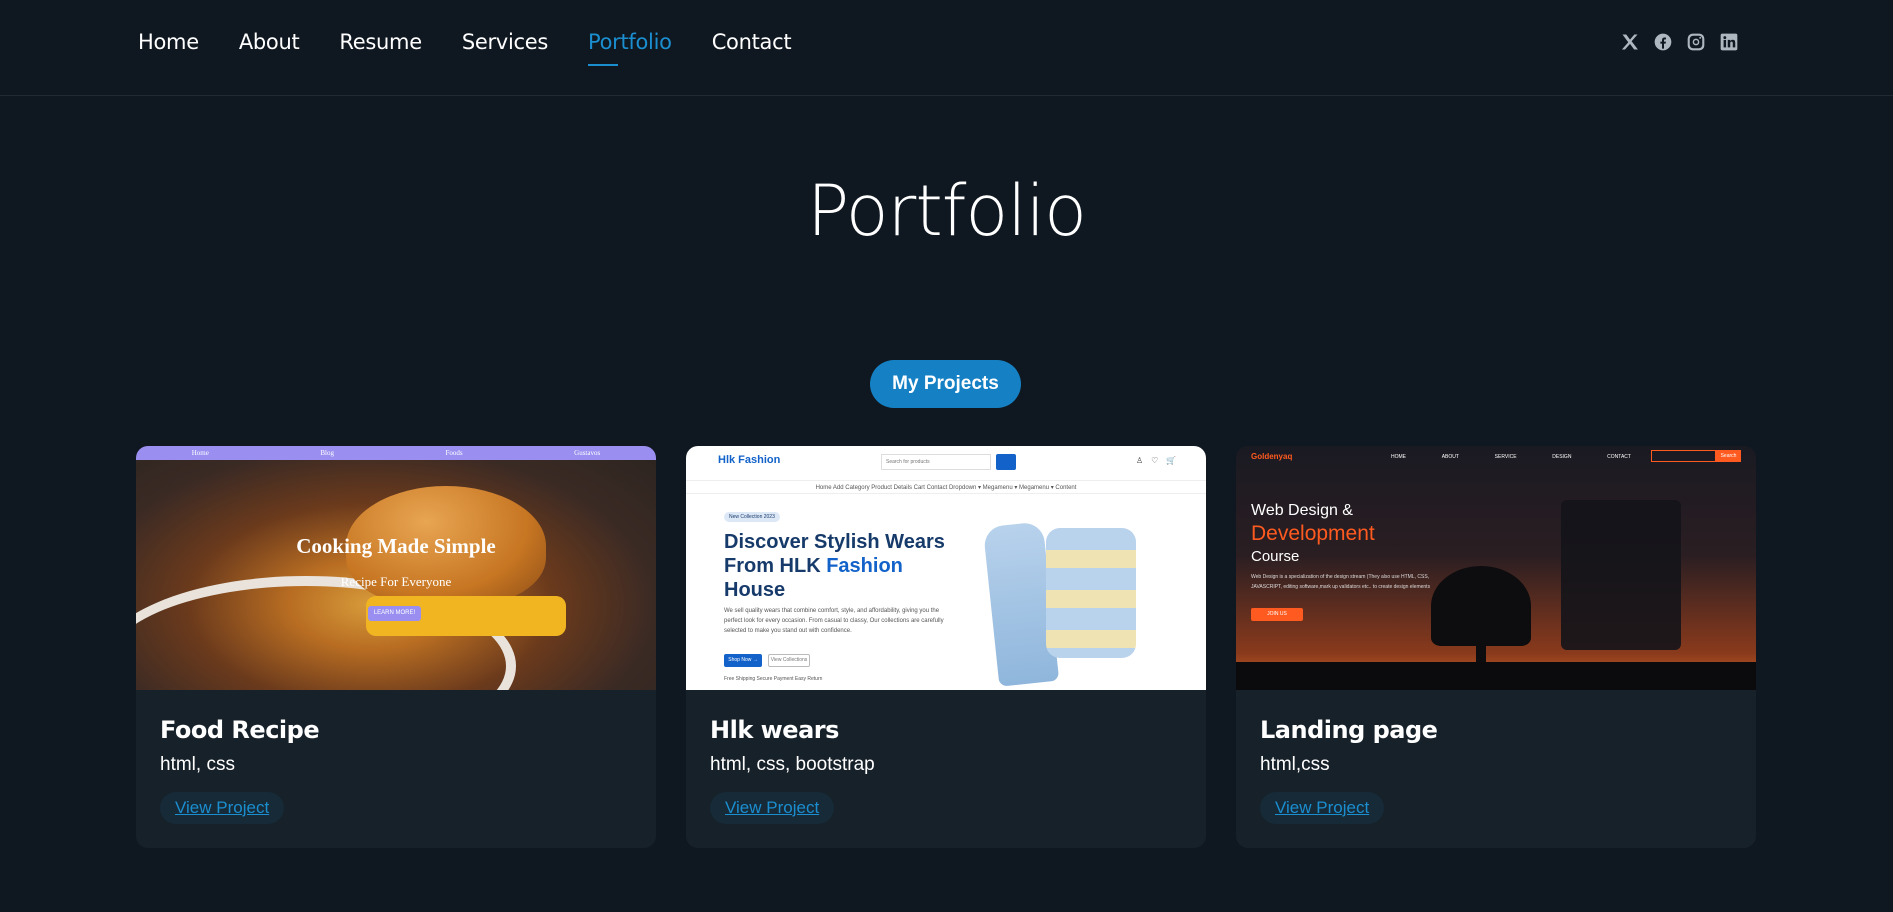 The image size is (1893, 912). Describe the element at coordinates (945, 384) in the screenshot. I see `my-projects-button: My Projects` at that location.